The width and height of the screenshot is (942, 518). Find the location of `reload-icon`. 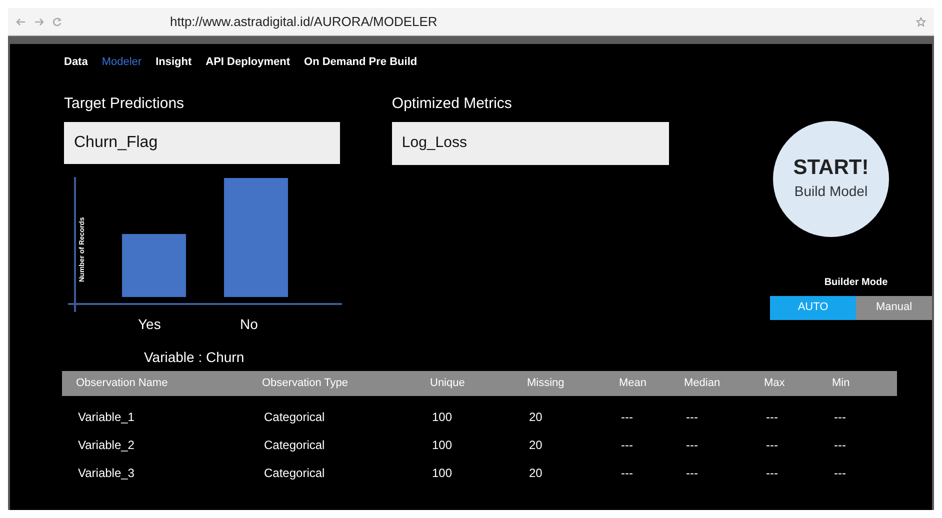

reload-icon is located at coordinates (57, 21).